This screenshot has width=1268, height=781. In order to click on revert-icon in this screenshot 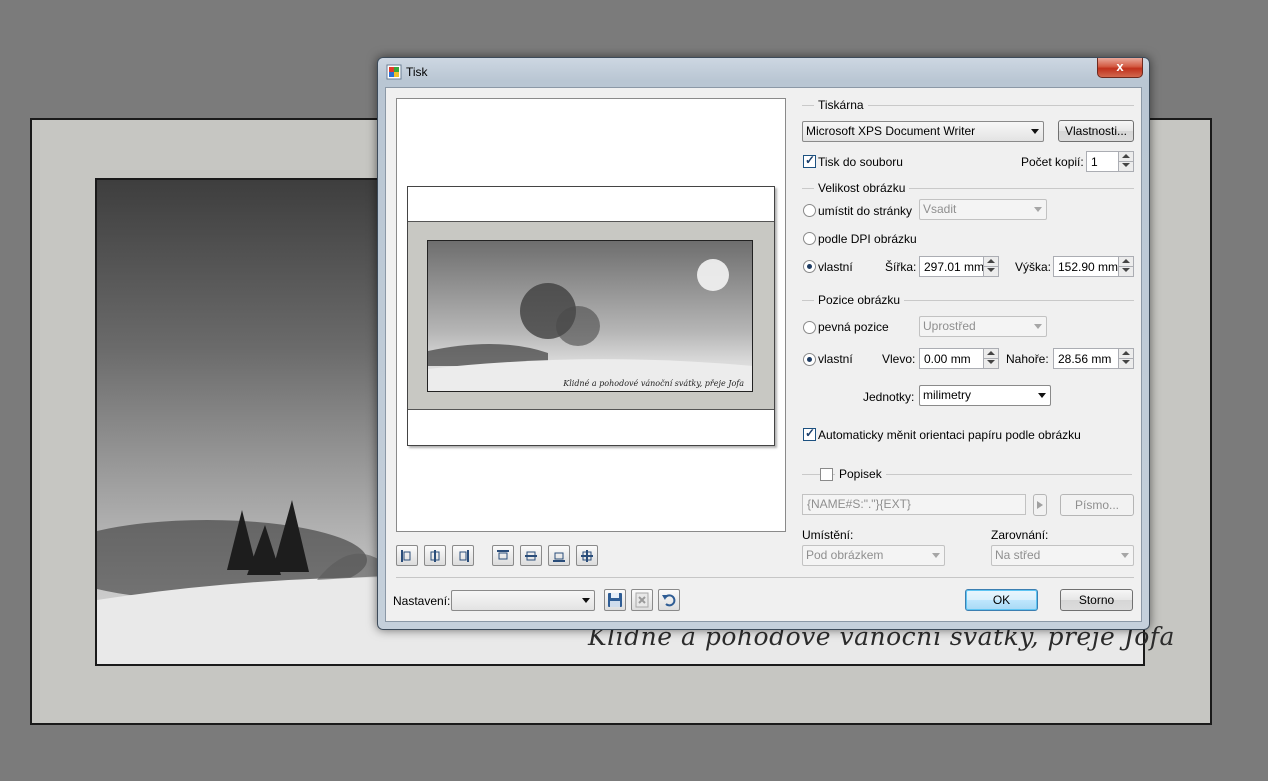, I will do `click(669, 600)`.